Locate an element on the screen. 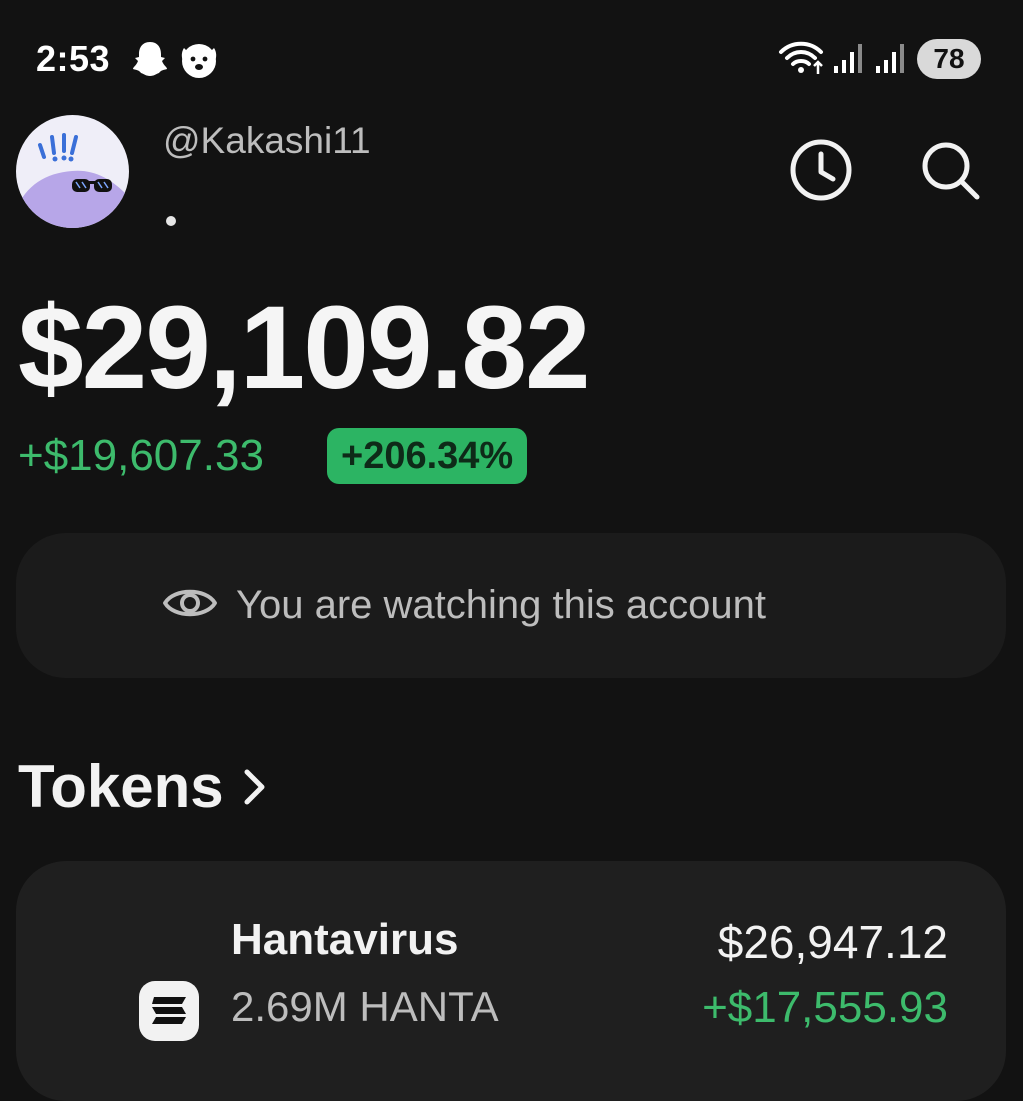 The image size is (1023, 1101). token-logo-icon is located at coordinates (169, 1011).